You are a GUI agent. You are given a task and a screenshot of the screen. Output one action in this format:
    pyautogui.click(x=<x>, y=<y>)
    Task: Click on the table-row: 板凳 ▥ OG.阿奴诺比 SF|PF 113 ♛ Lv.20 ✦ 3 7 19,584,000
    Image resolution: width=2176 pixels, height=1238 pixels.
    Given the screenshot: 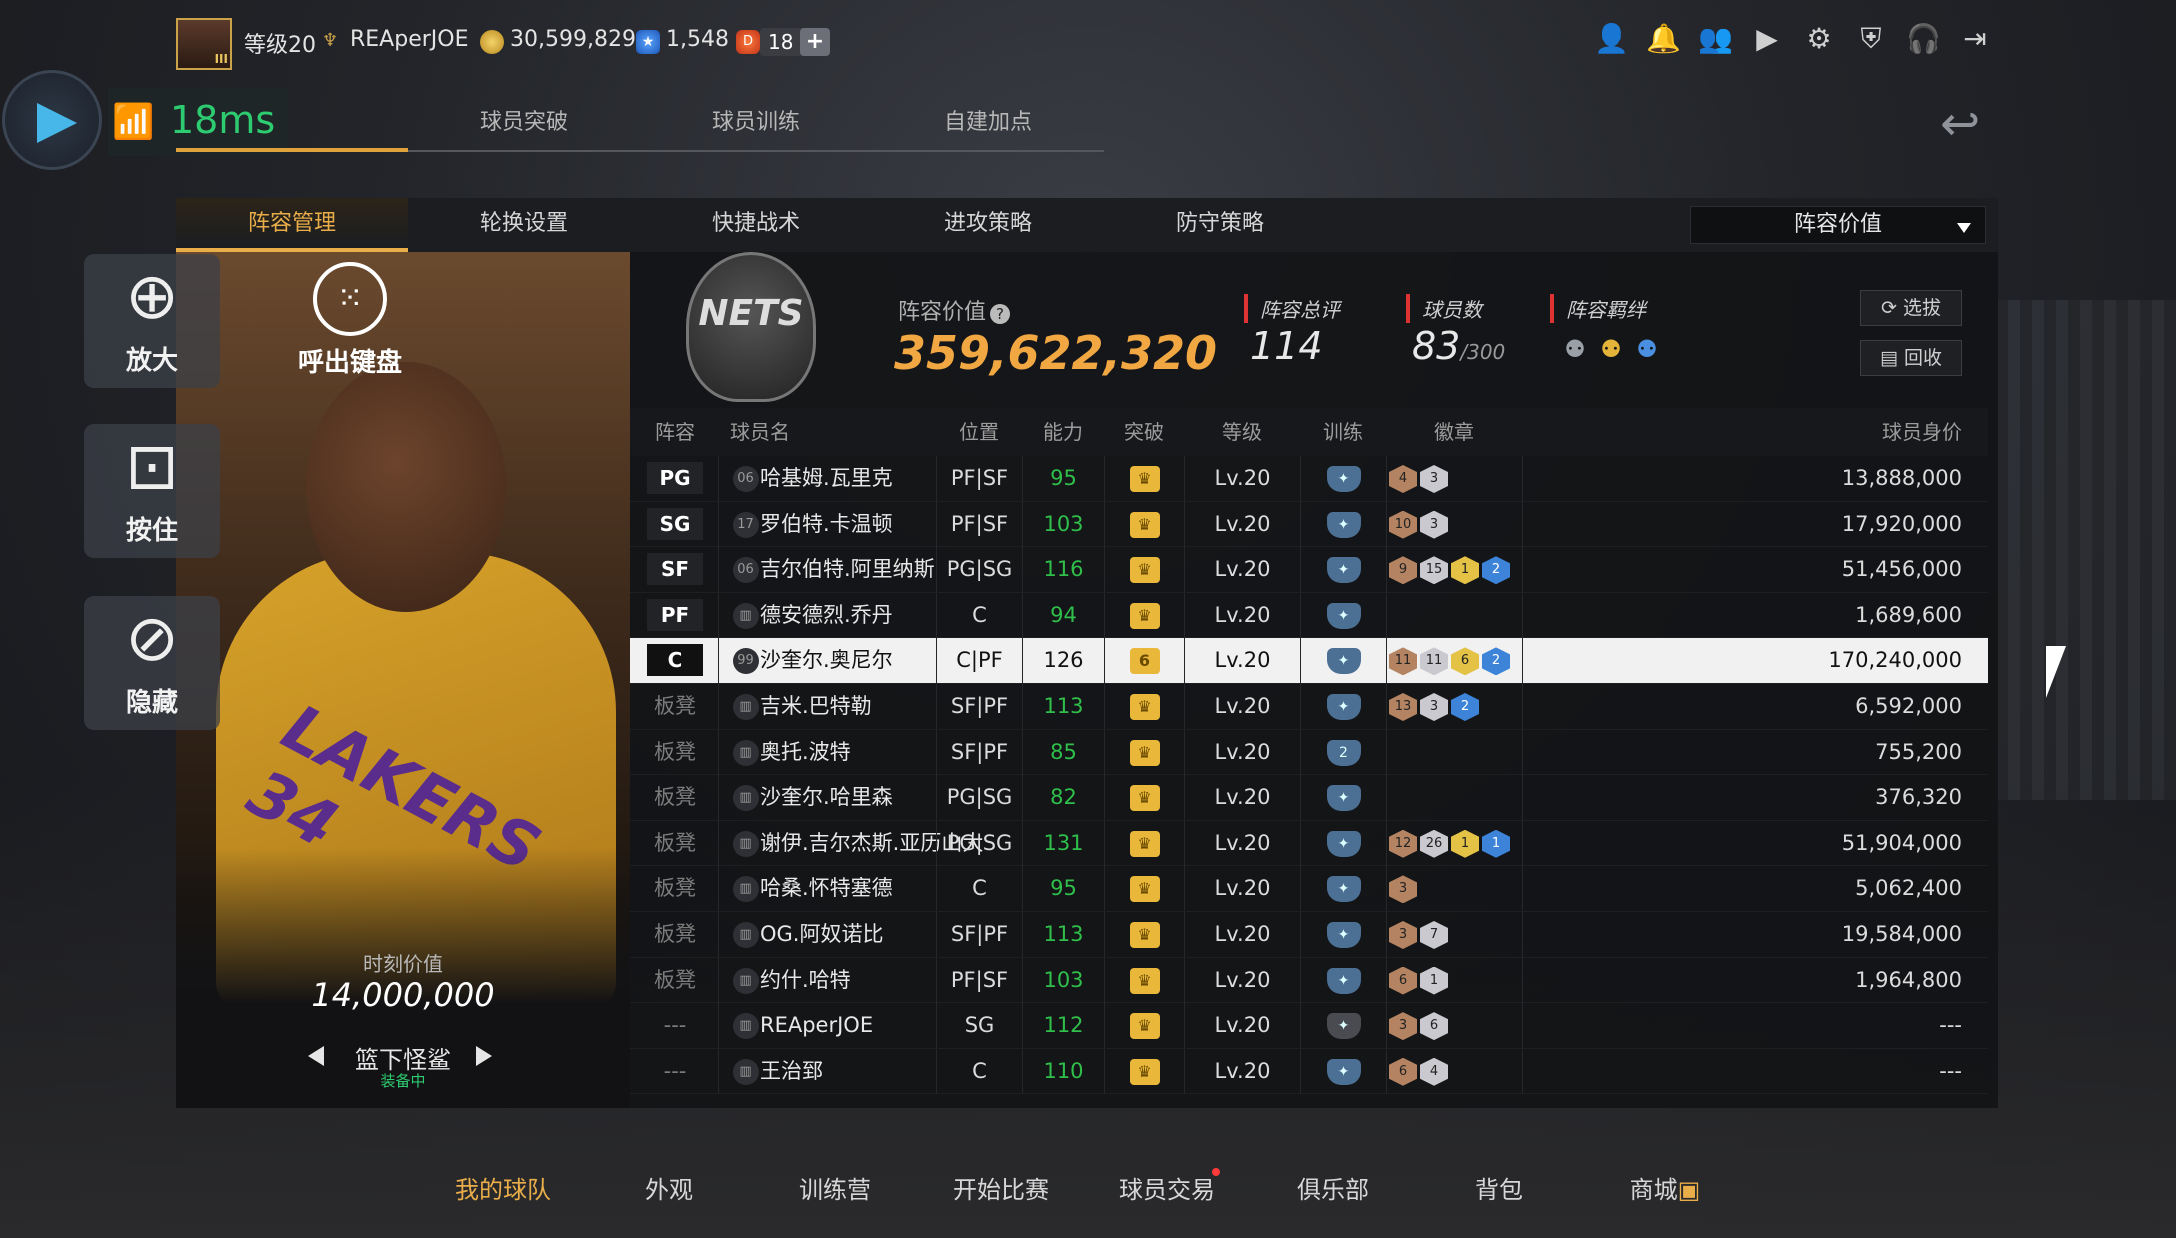 What is the action you would take?
    pyautogui.click(x=1309, y=934)
    